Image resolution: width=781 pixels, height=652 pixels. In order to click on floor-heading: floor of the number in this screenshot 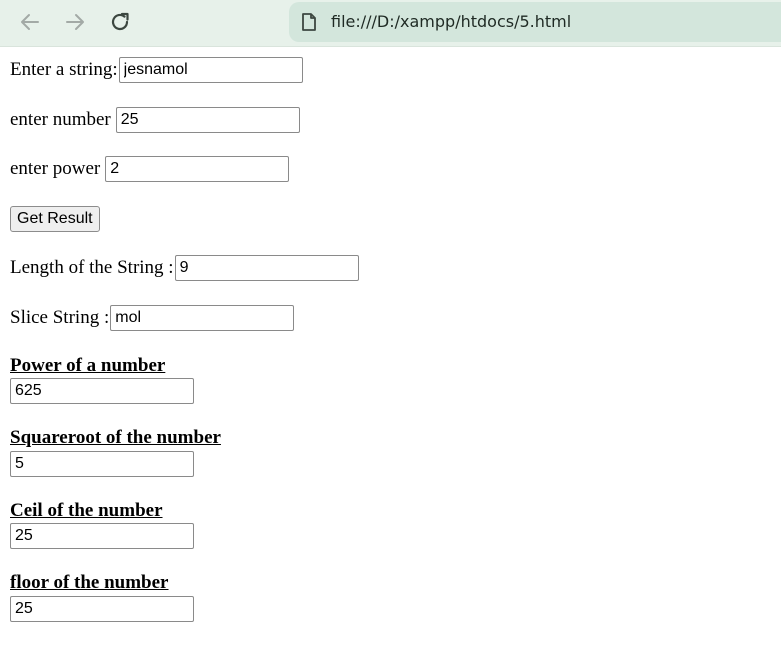, I will do `click(89, 582)`.